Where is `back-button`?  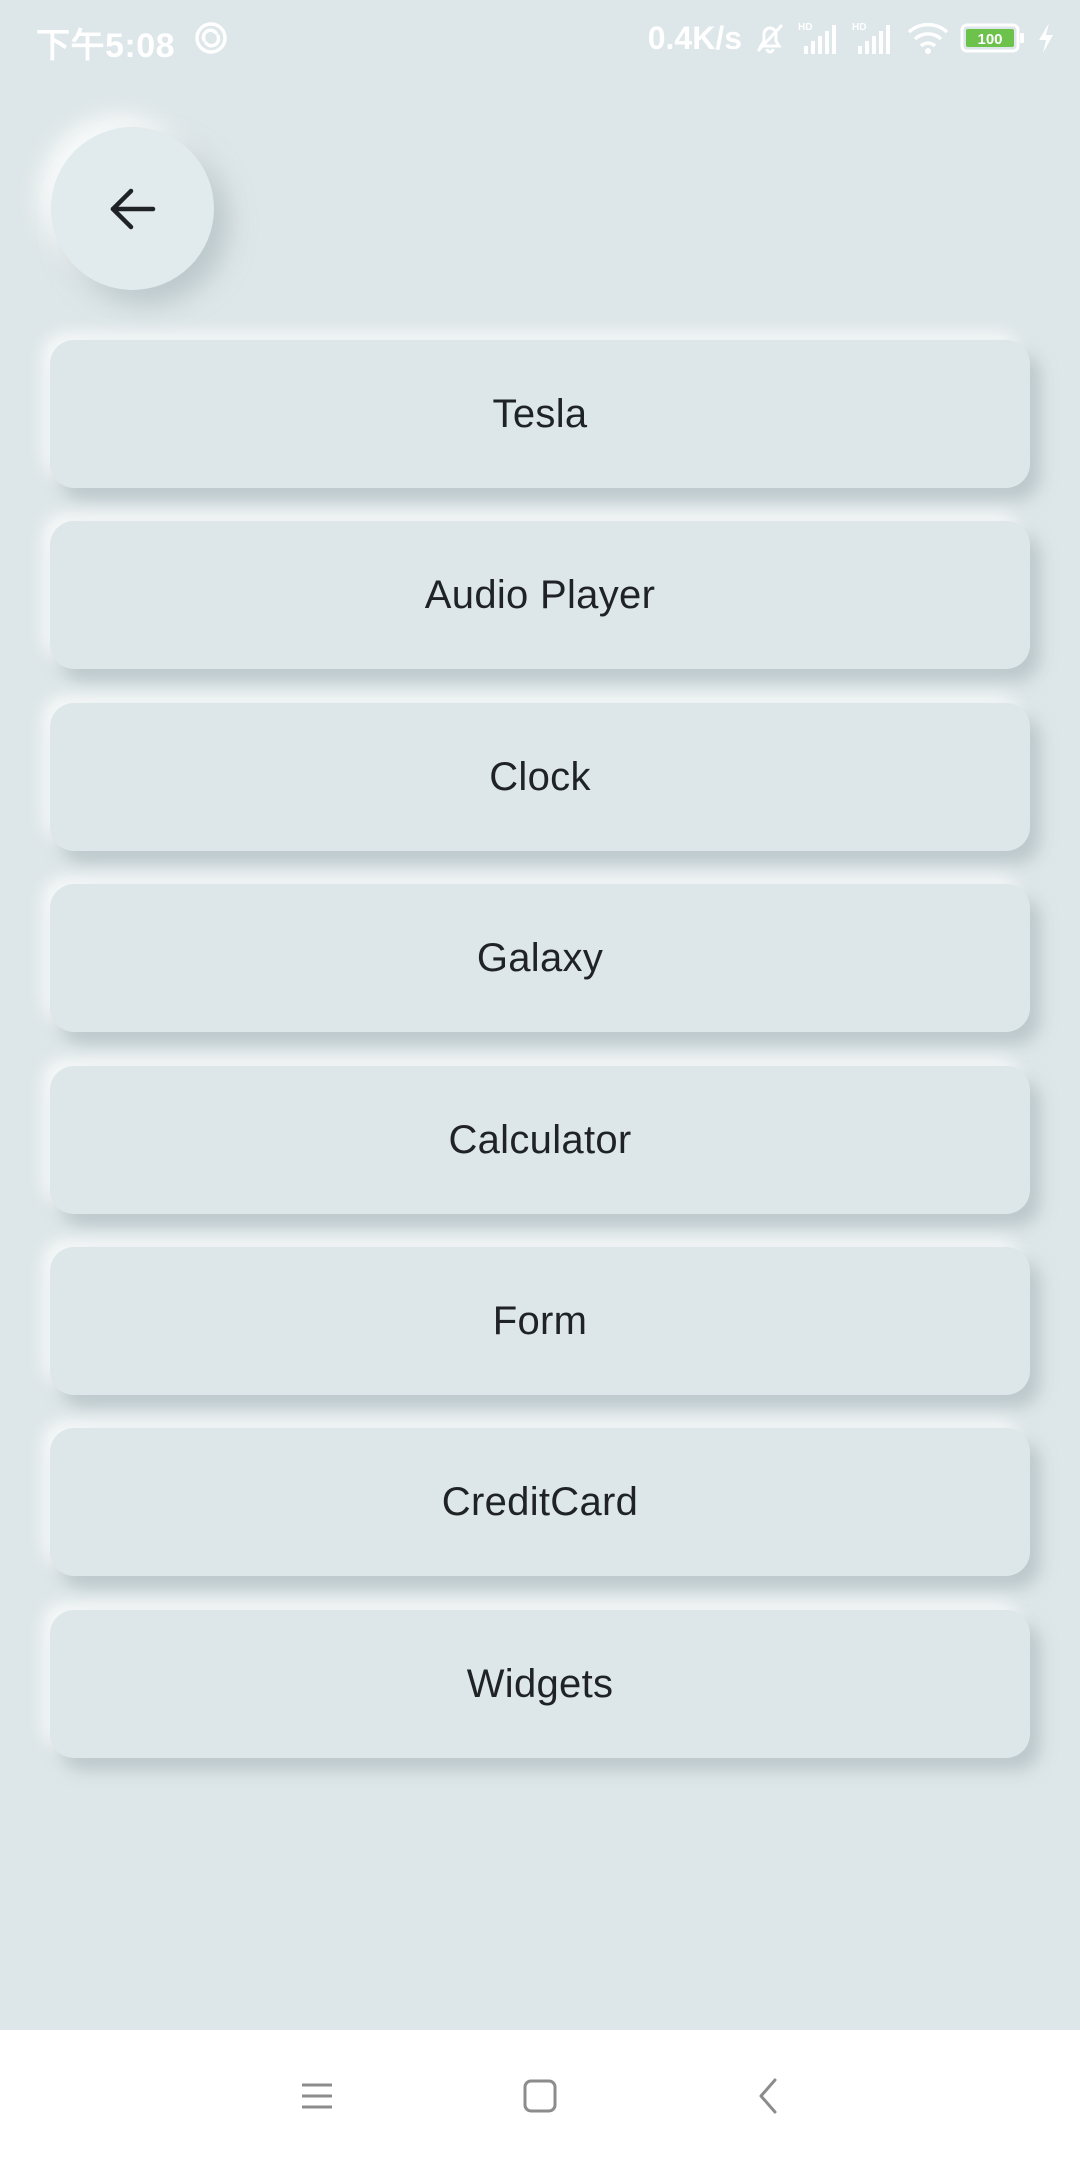 back-button is located at coordinates (132, 208).